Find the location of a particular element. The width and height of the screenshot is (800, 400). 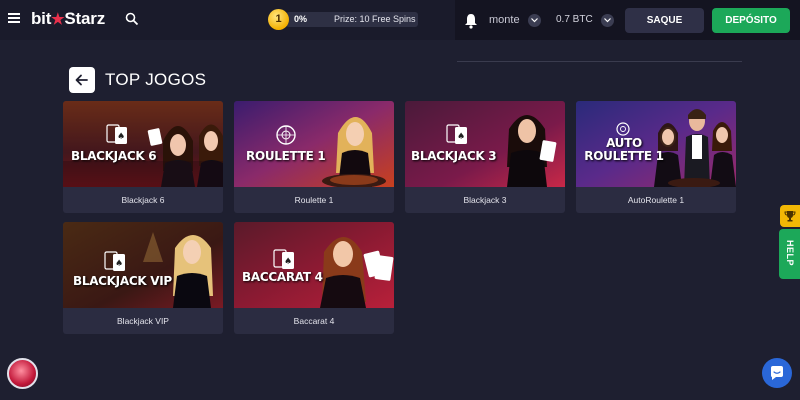

logo-text-bit: bit is located at coordinates (41, 18).